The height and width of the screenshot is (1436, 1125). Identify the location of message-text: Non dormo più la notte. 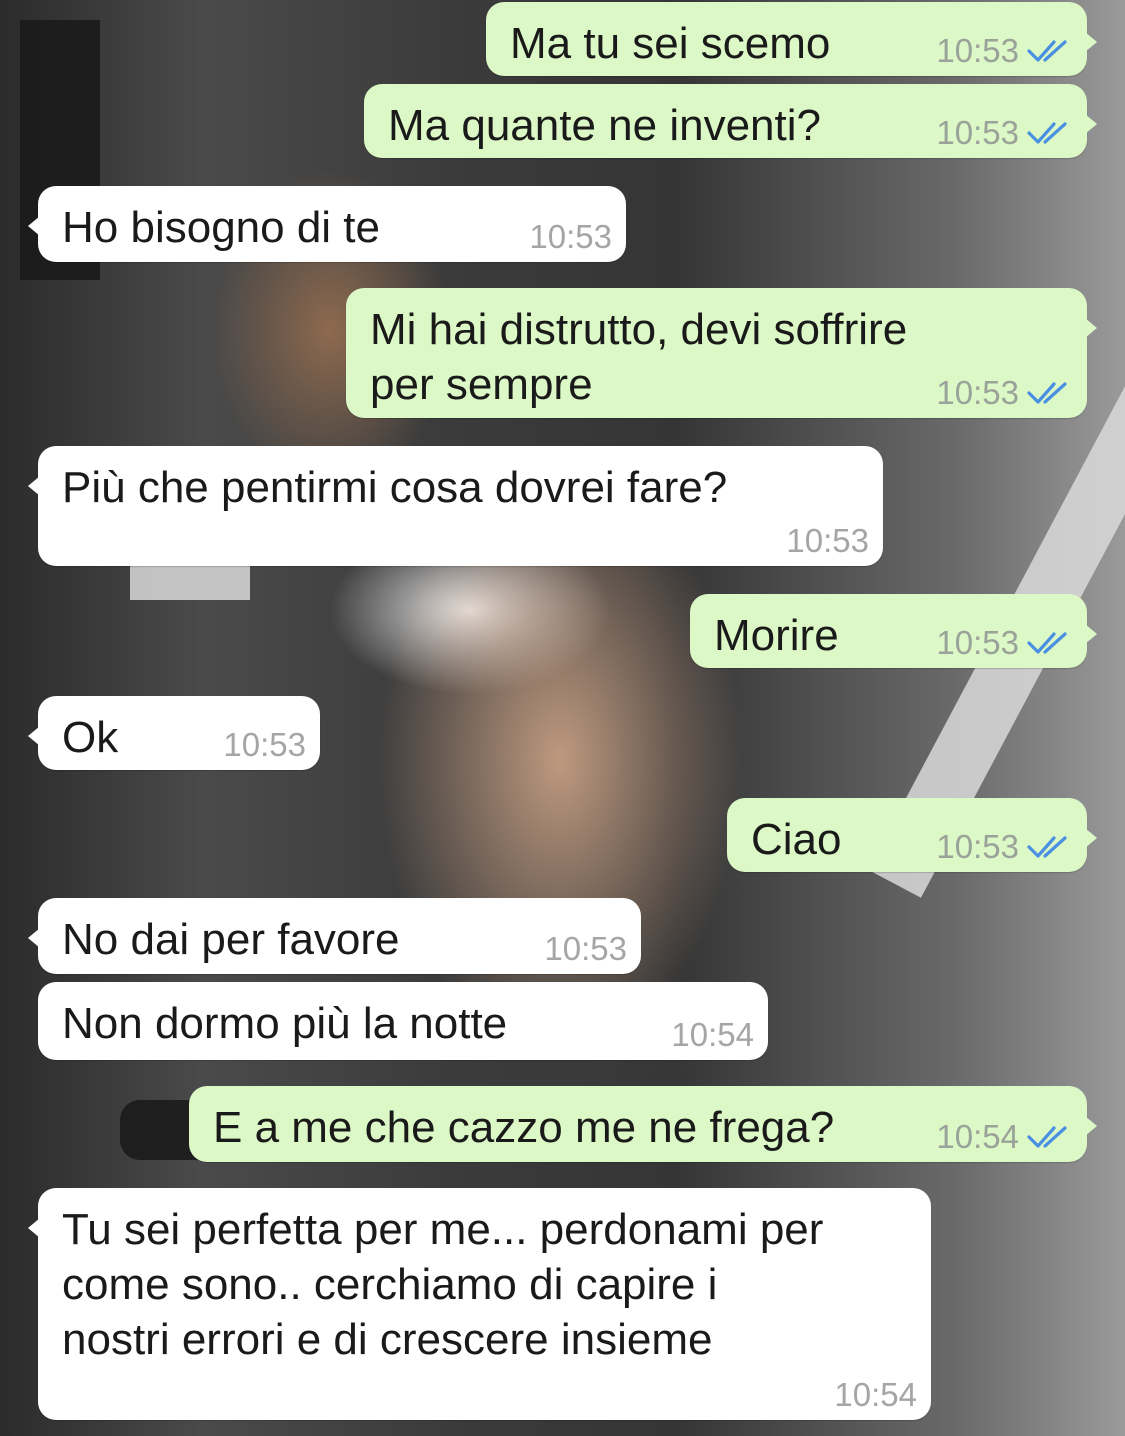
(285, 1023).